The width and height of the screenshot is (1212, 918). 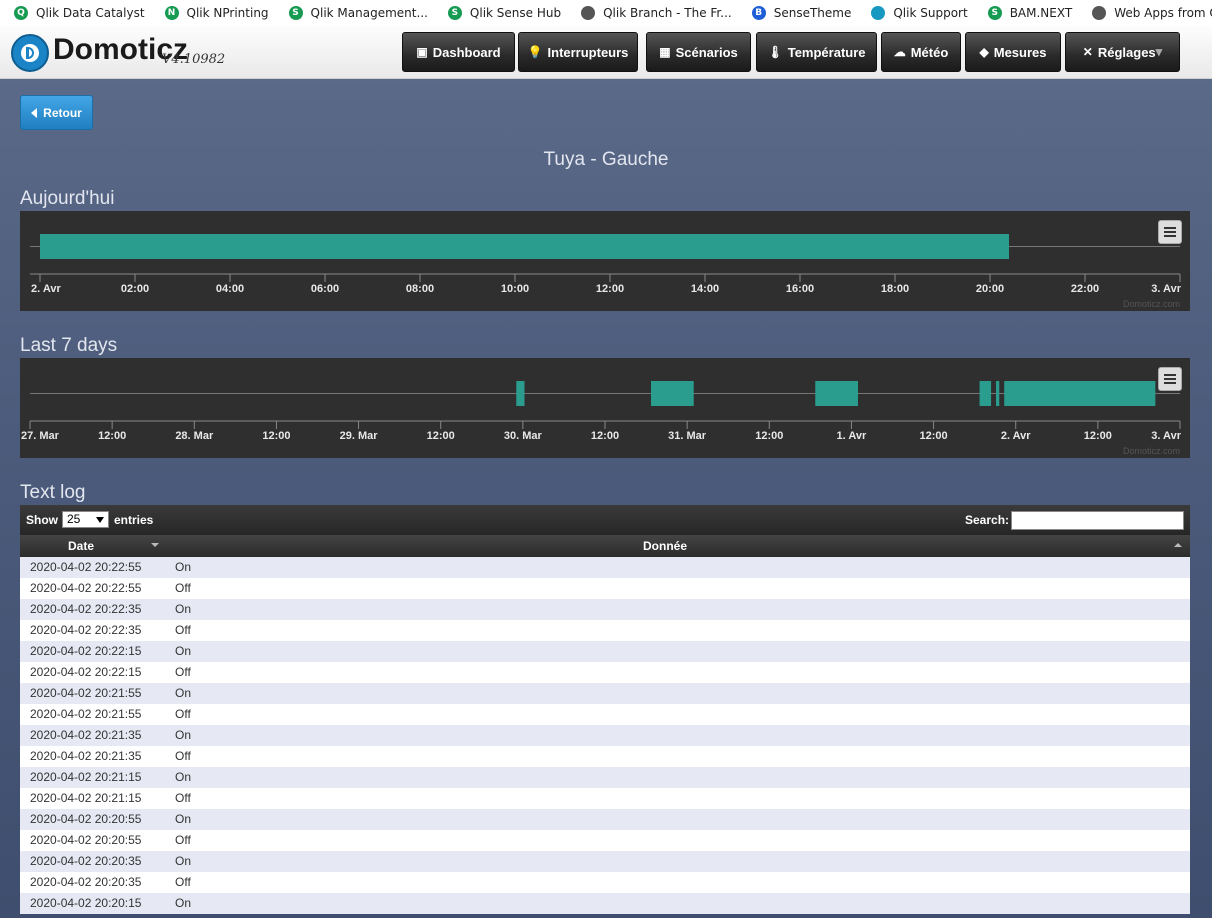 I want to click on cell-date: 2020-04-02 20:20:55, so click(x=86, y=840).